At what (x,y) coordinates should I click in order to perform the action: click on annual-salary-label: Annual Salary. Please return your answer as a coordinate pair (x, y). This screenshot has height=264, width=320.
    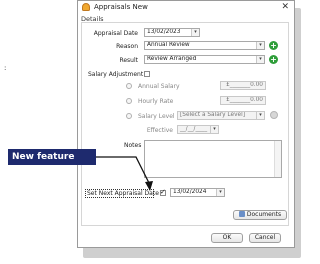
    Looking at the image, I should click on (159, 86).